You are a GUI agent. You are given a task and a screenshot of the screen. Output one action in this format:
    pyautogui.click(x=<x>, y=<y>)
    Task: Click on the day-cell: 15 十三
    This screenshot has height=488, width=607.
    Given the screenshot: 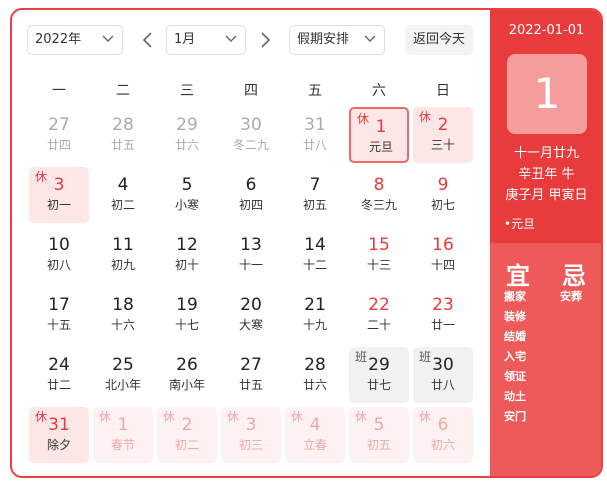 What is the action you would take?
    pyautogui.click(x=379, y=255)
    